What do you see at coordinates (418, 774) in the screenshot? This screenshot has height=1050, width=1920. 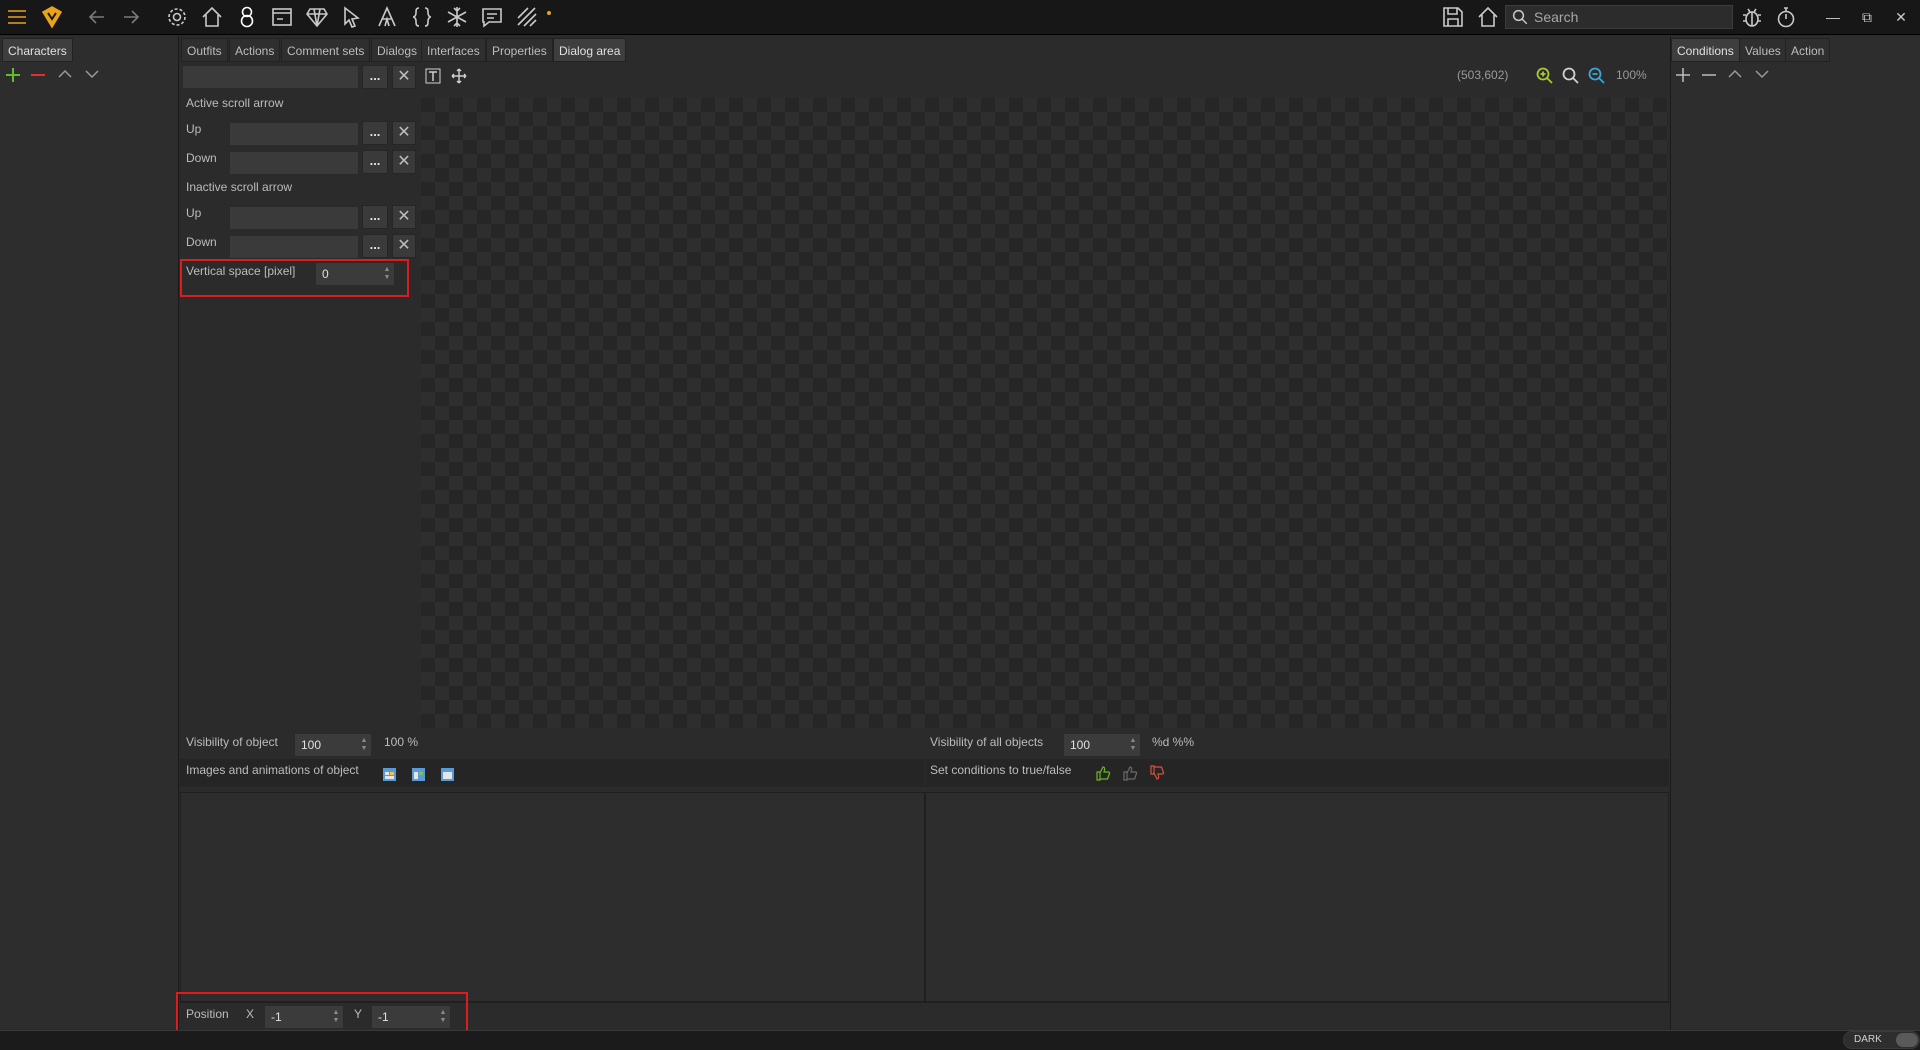 I see `edit-image-icon` at bounding box center [418, 774].